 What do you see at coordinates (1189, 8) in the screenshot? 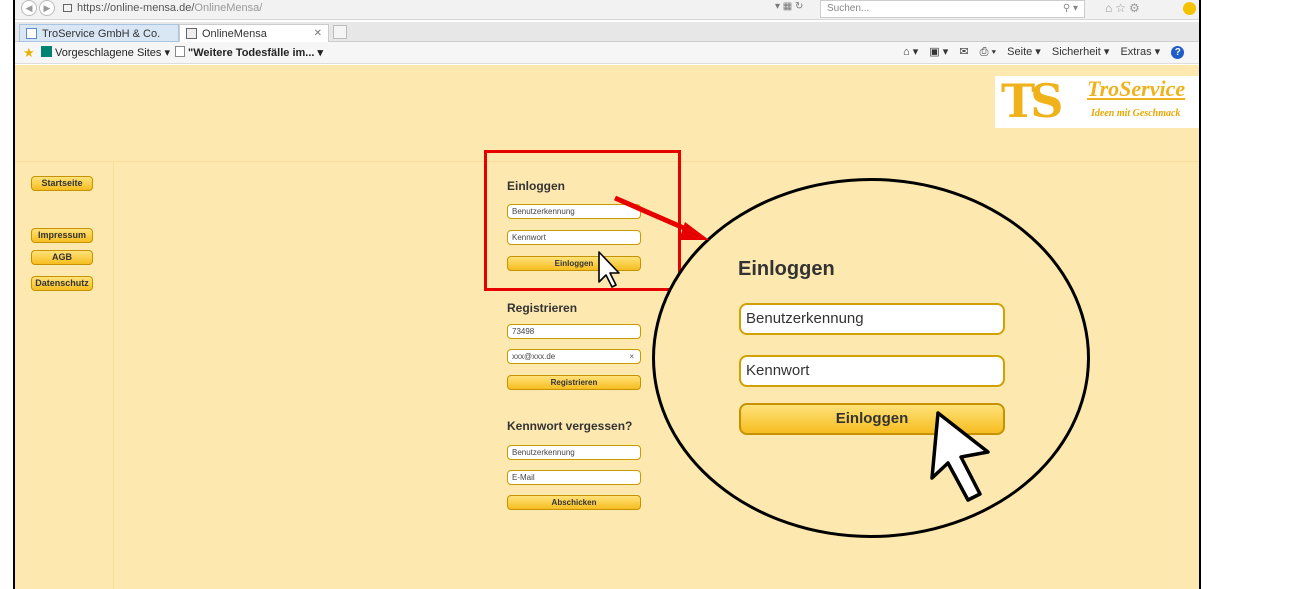
I see `smiley-icon` at bounding box center [1189, 8].